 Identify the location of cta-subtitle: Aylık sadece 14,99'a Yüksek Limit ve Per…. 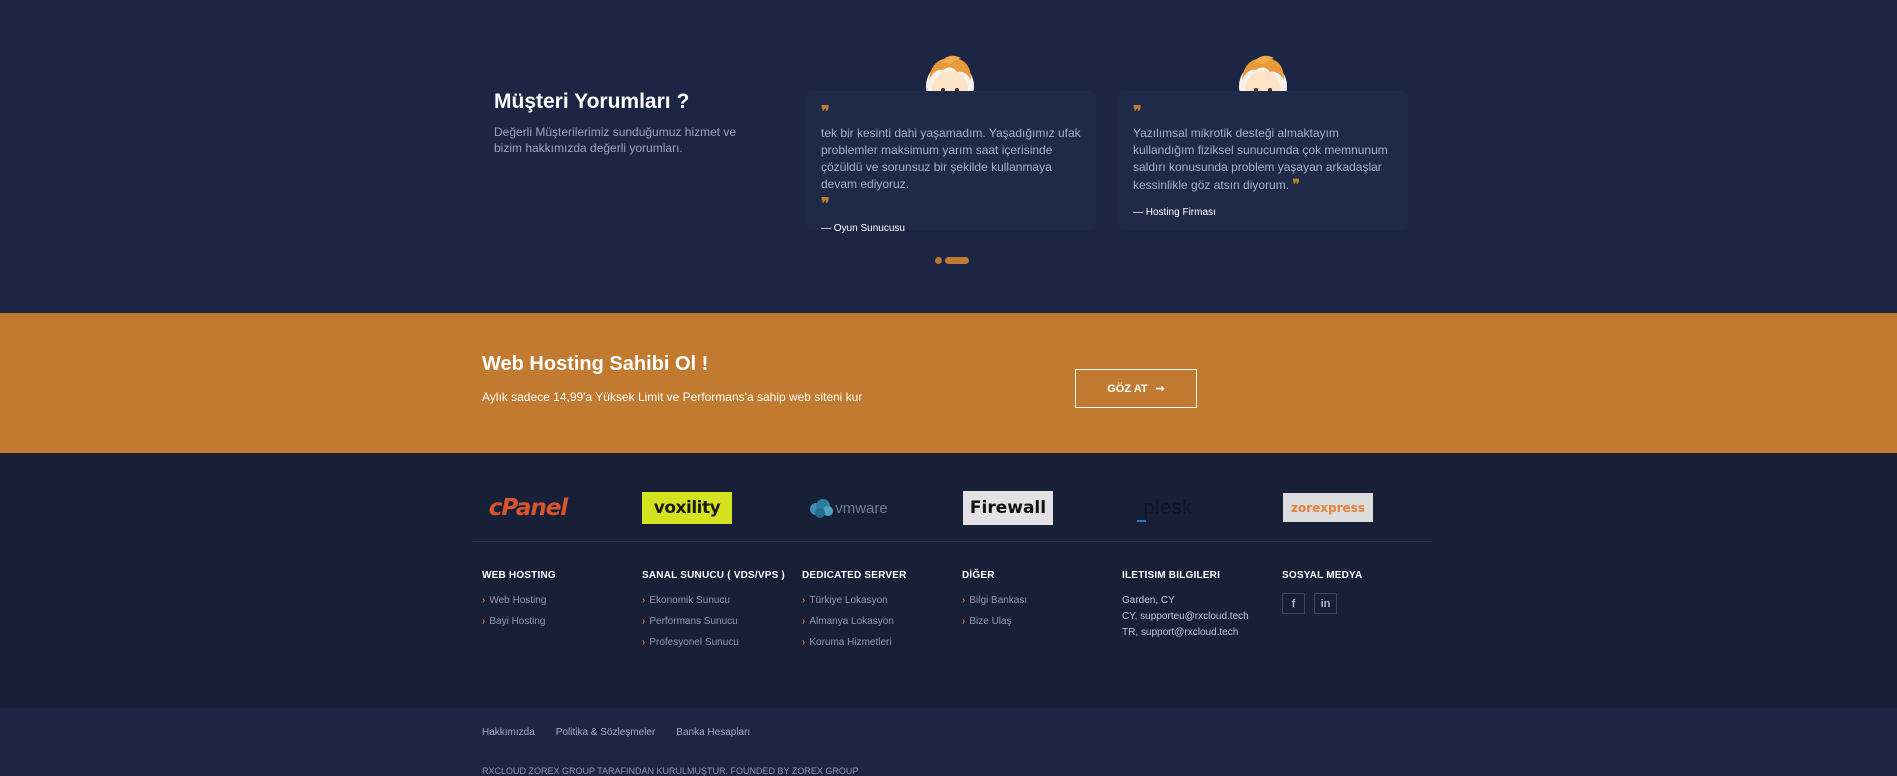
(672, 397).